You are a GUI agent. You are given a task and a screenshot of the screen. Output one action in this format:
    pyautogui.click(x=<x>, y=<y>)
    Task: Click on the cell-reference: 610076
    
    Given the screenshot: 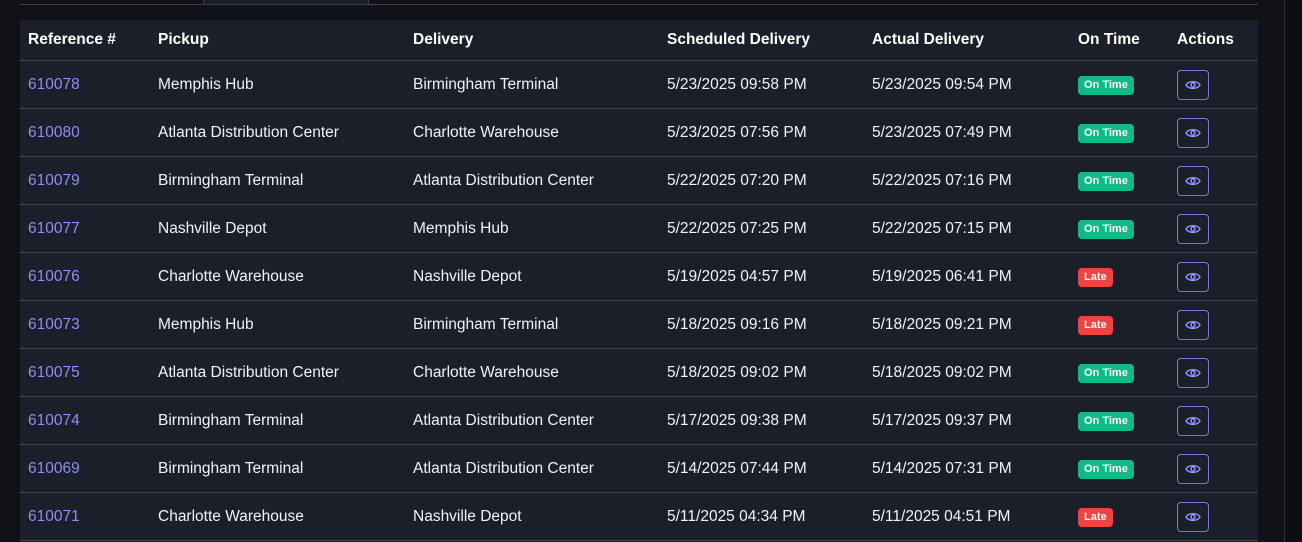 What is the action you would take?
    pyautogui.click(x=85, y=276)
    